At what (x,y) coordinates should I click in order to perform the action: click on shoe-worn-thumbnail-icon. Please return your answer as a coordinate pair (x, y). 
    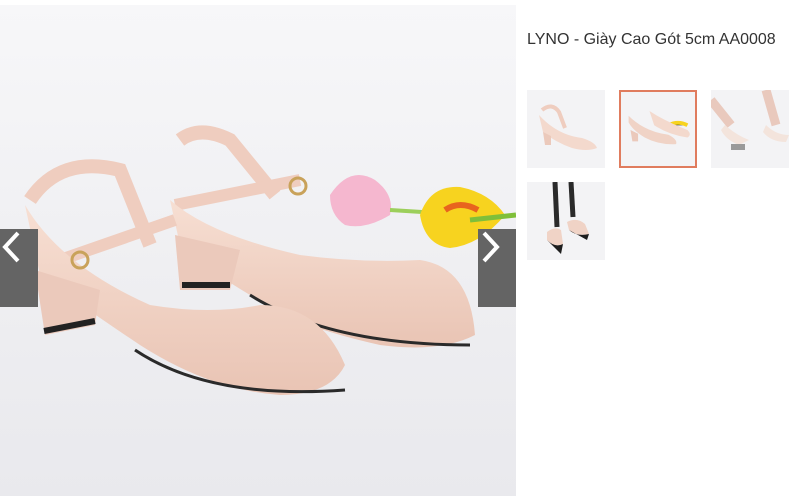
    Looking at the image, I should click on (750, 120).